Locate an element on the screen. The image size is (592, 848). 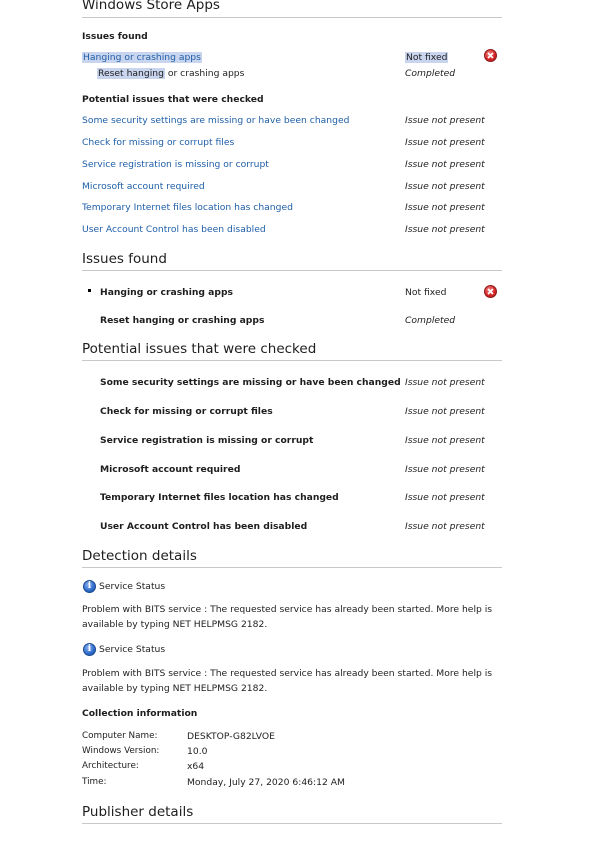
detection-details-heading: Detection details is located at coordinates (139, 556).